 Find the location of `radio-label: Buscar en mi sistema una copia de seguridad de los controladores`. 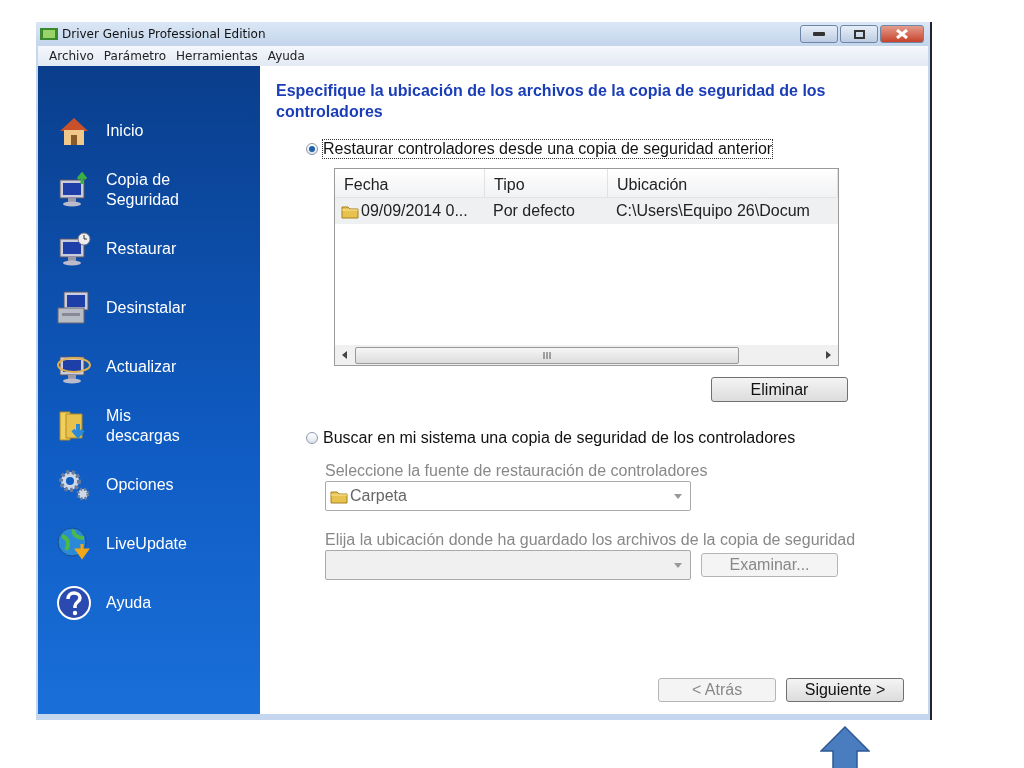

radio-label: Buscar en mi sistema una copia de seguridad de los controladores is located at coordinates (559, 438).